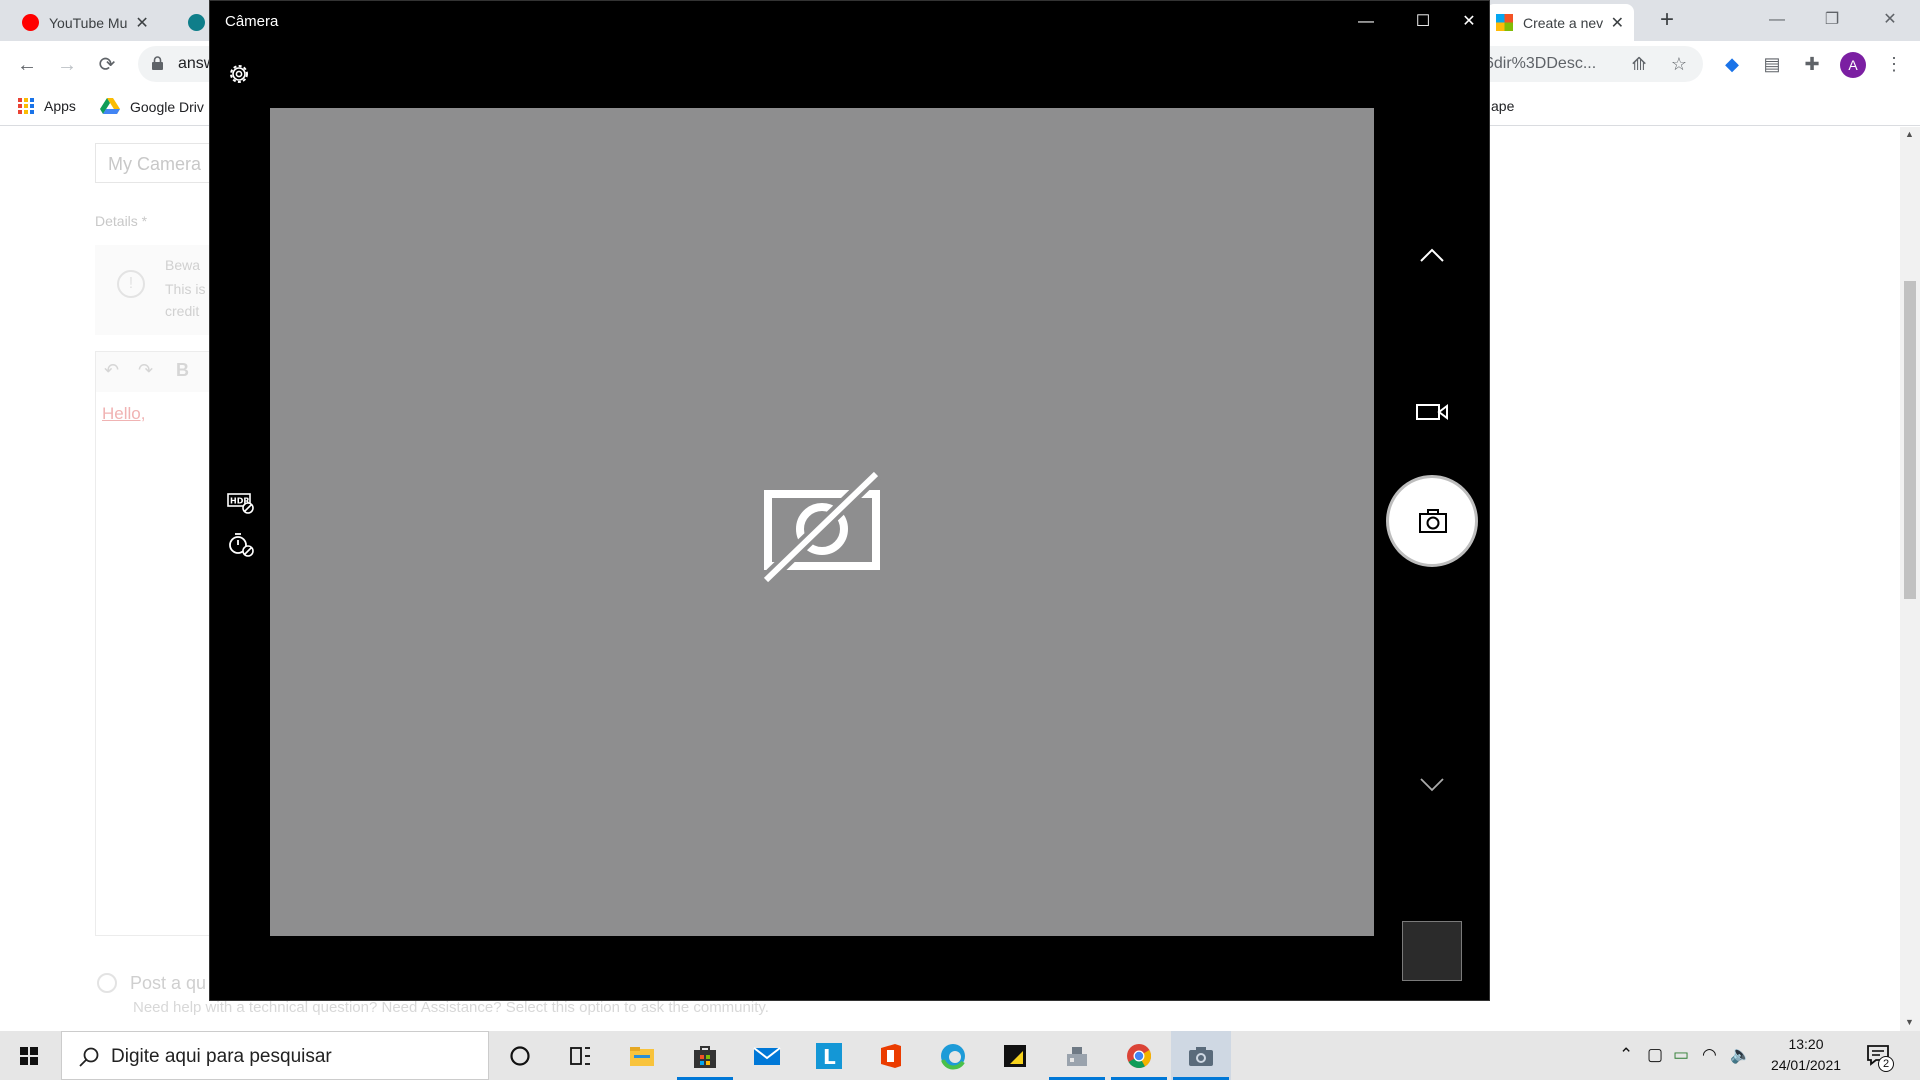 The image size is (1920, 1080). I want to click on settings-icon, so click(239, 74).